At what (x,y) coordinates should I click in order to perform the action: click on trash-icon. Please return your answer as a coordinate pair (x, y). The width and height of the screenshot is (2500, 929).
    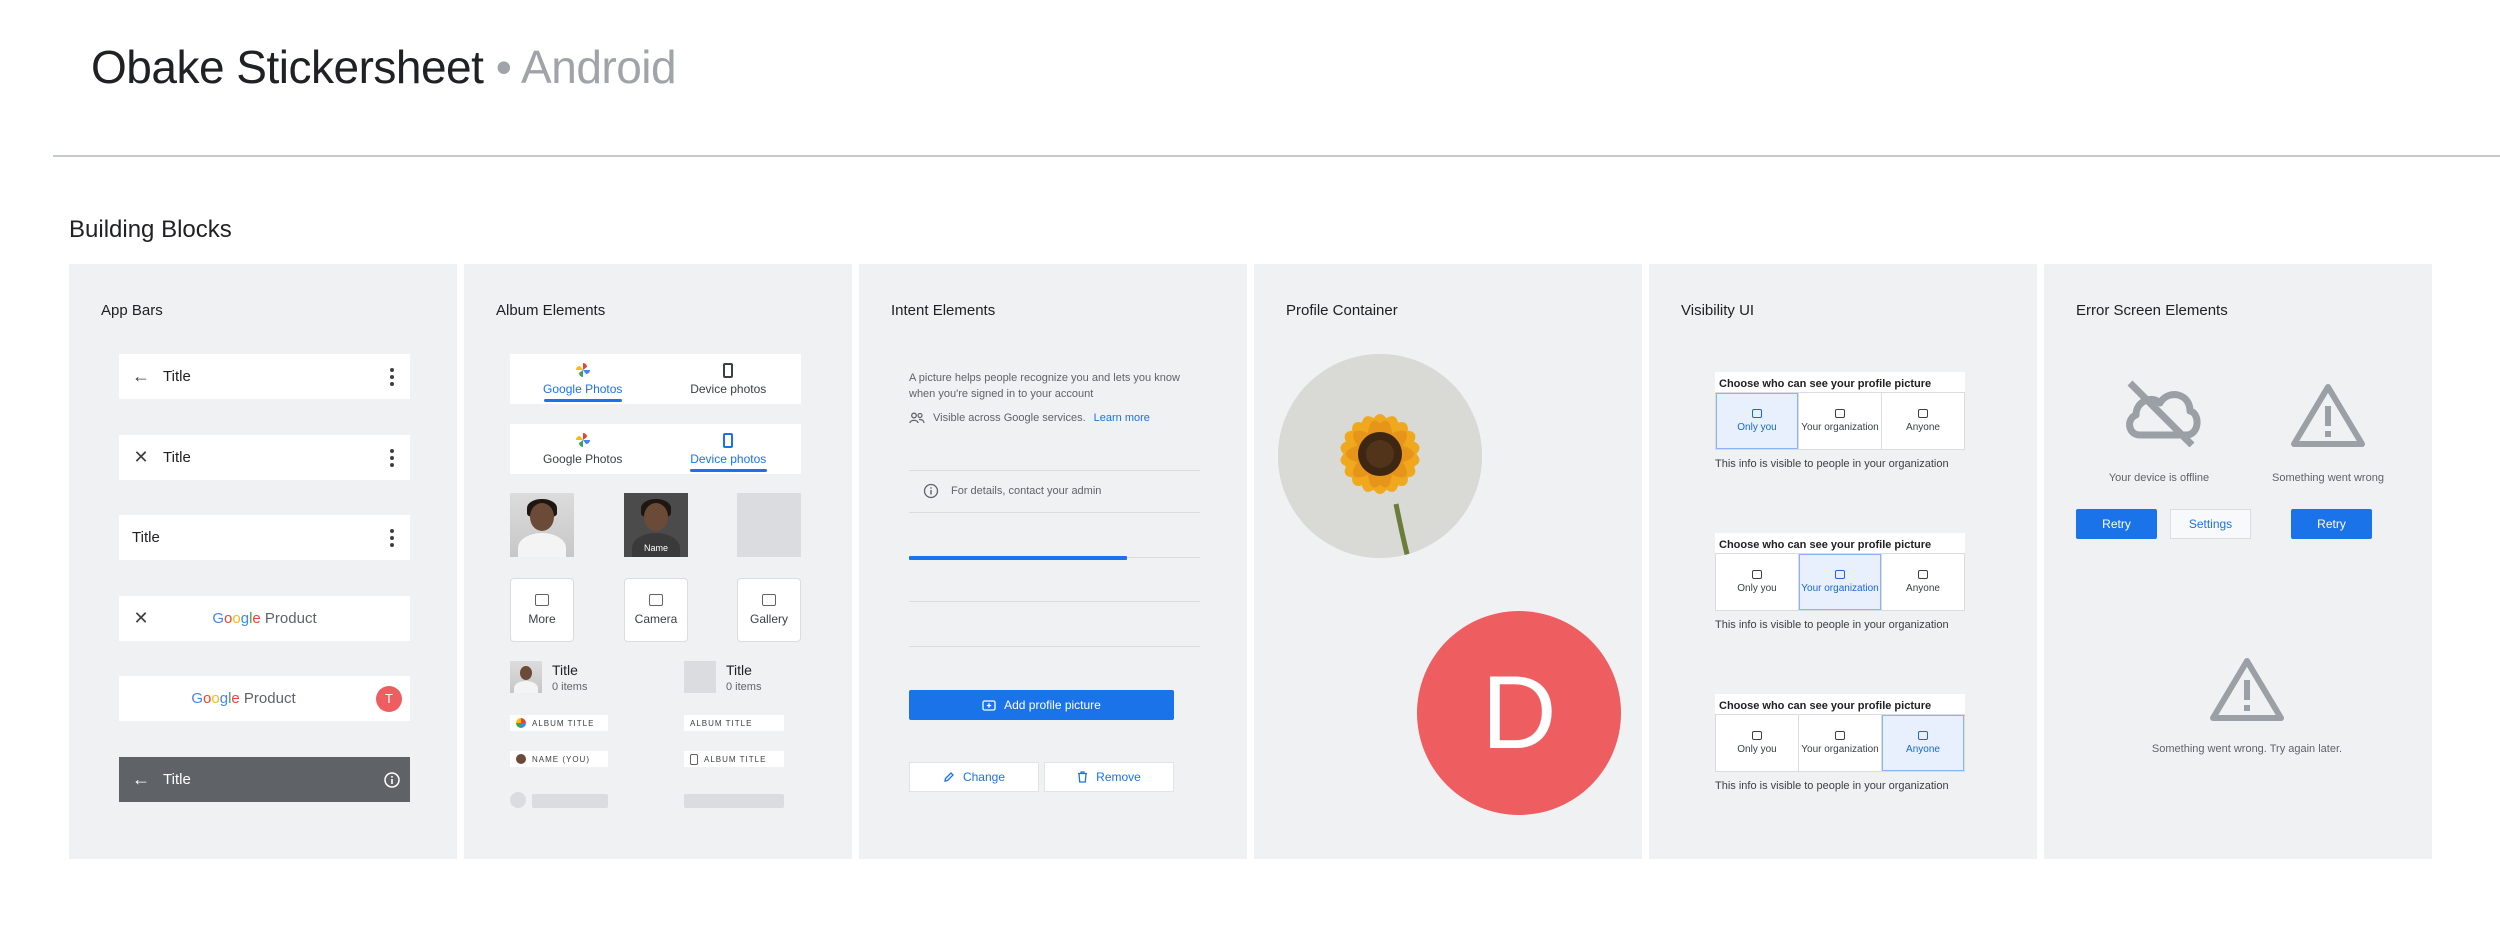
    Looking at the image, I should click on (1083, 777).